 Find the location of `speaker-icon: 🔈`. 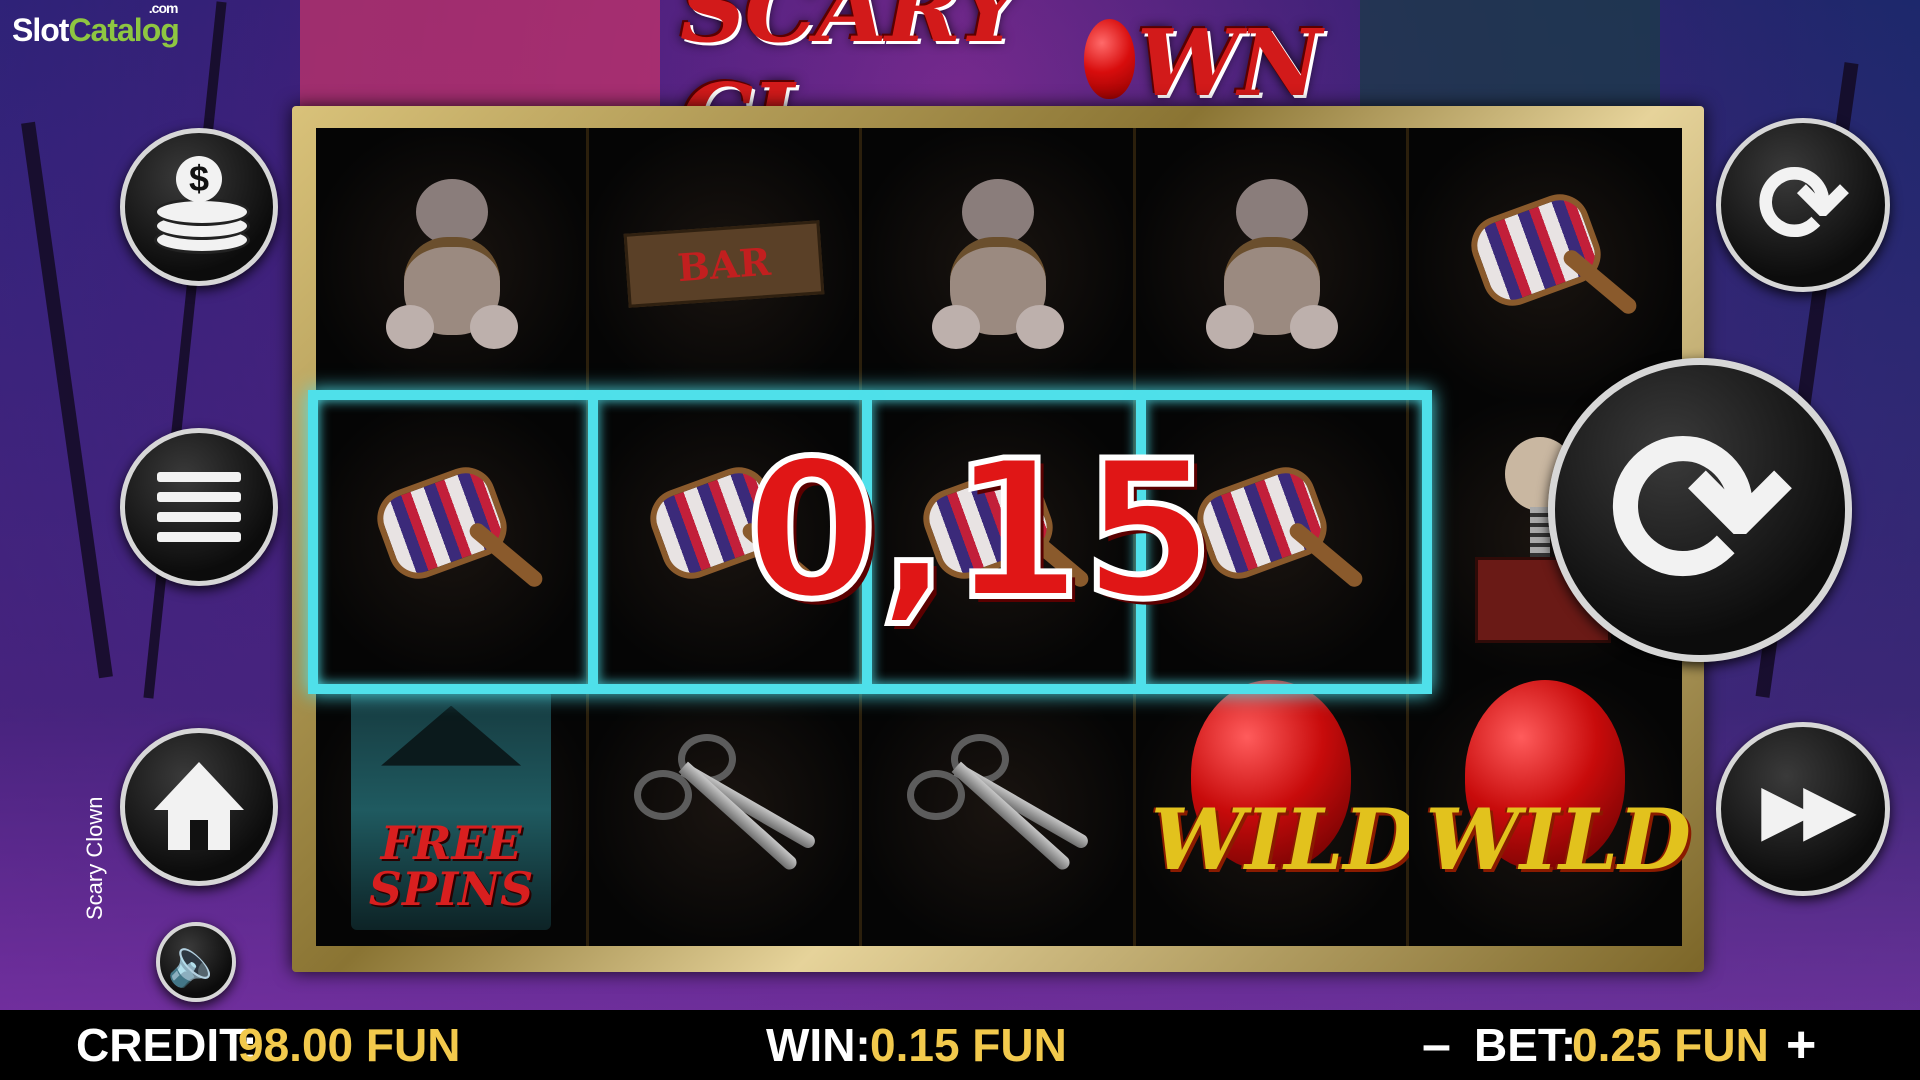

speaker-icon: 🔈 is located at coordinates (196, 961).